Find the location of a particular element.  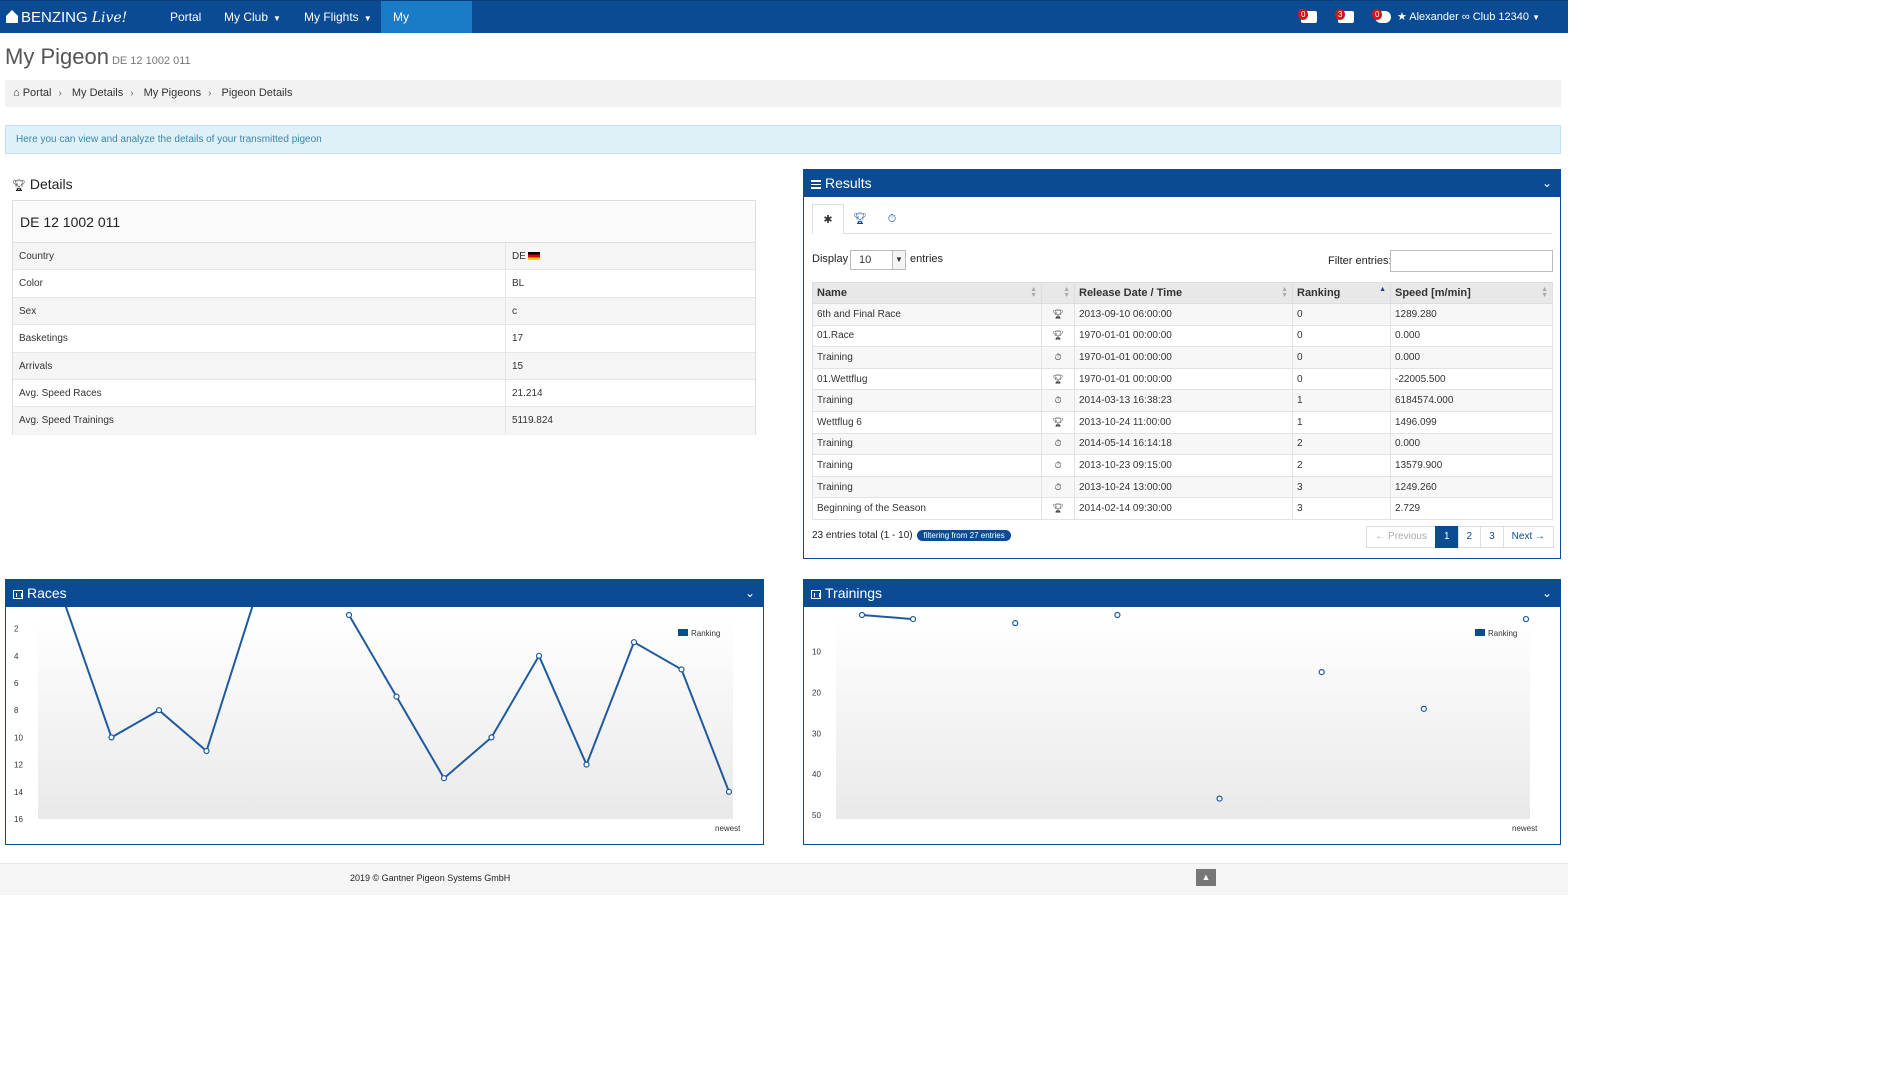

table-row: Wettflug 6 🏆︎ 2013-10-24 11:00:00 1 1496.099 is located at coordinates (1182, 422).